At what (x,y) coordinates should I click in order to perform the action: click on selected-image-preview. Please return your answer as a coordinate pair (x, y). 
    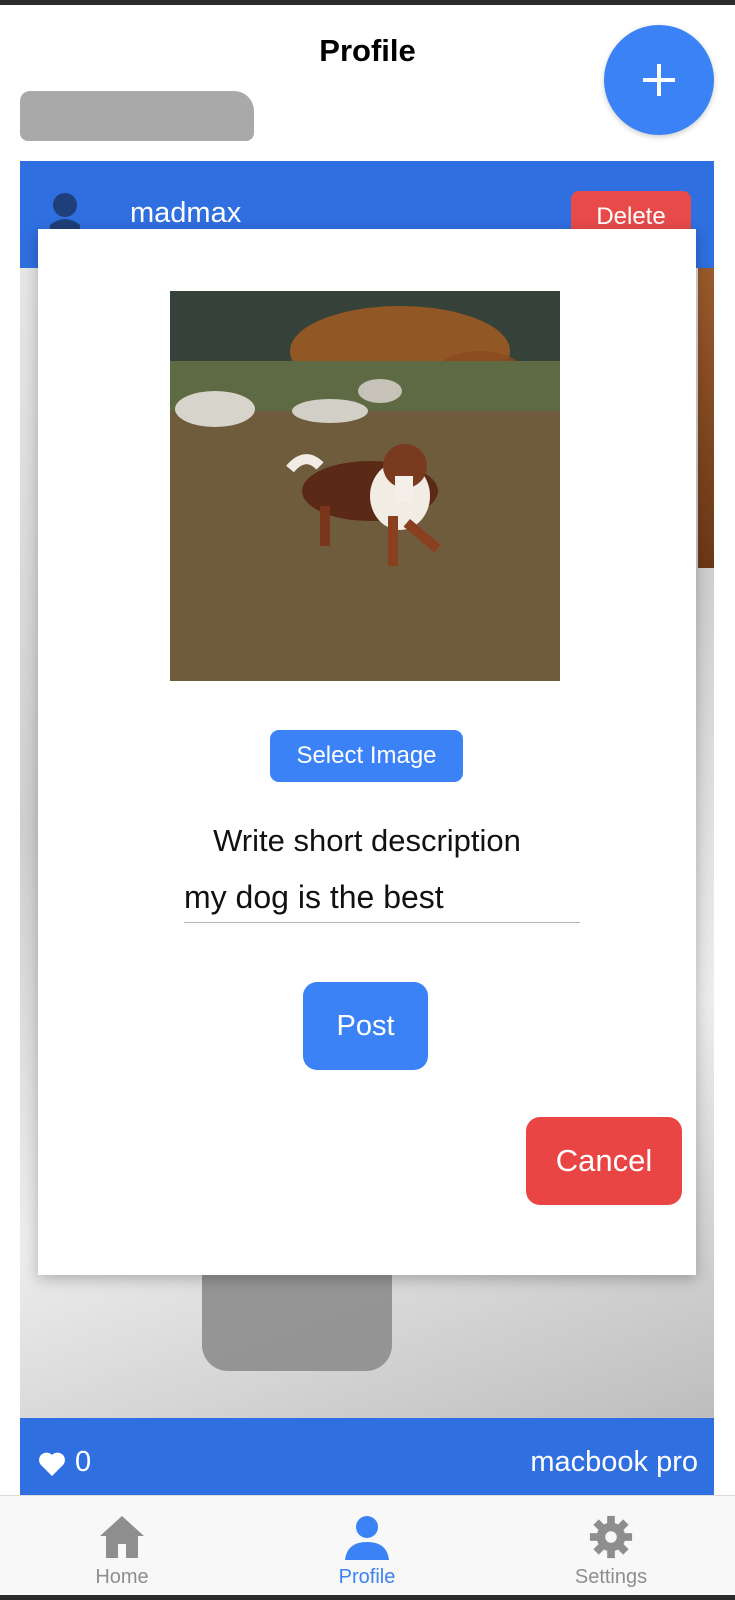
    Looking at the image, I should click on (365, 486).